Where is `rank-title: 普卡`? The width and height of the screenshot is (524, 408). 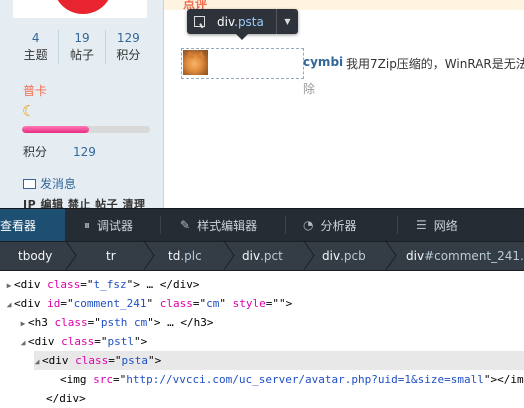
rank-title: 普卡 is located at coordinates (35, 90).